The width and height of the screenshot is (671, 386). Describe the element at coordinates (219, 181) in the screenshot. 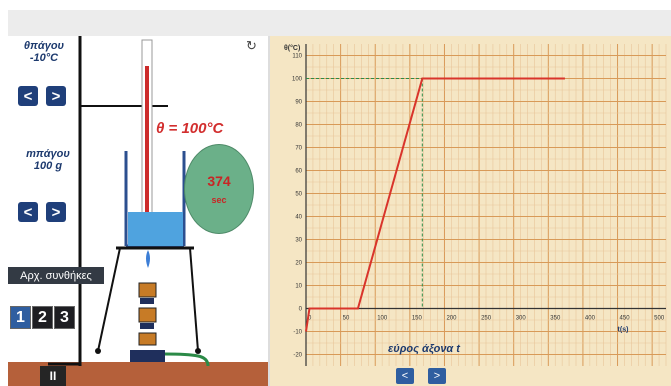

I see `timer-value: 374` at that location.